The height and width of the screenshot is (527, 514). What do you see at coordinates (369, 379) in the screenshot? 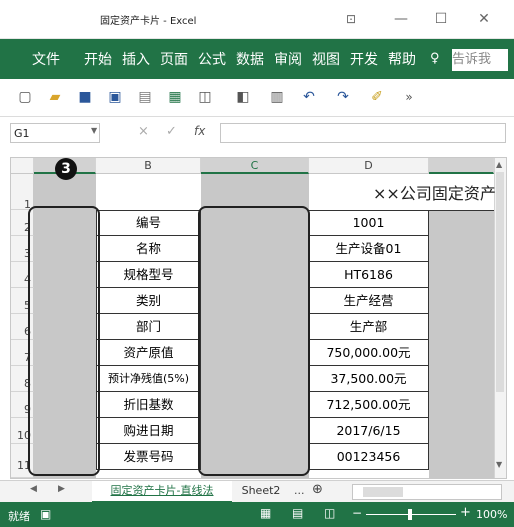
I see `value-cell: 37,500.00元` at bounding box center [369, 379].